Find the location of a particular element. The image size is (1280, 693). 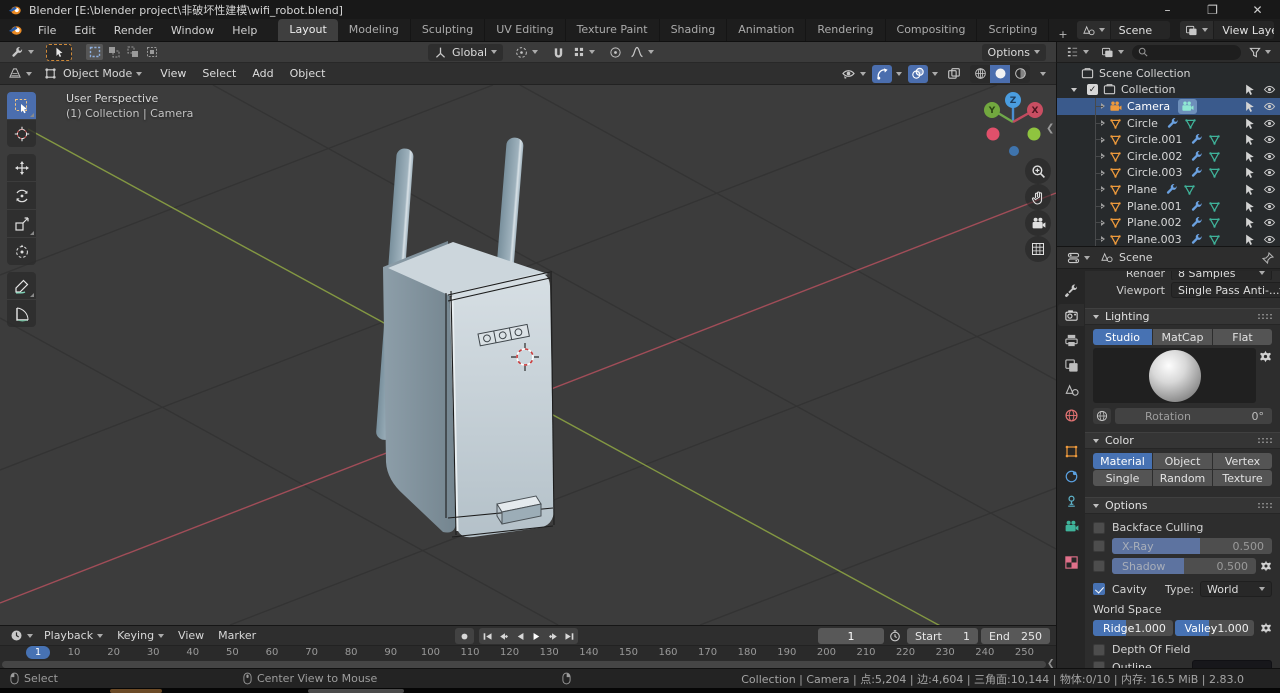

outliner-item-label: Plane.002 is located at coordinates (1154, 222).